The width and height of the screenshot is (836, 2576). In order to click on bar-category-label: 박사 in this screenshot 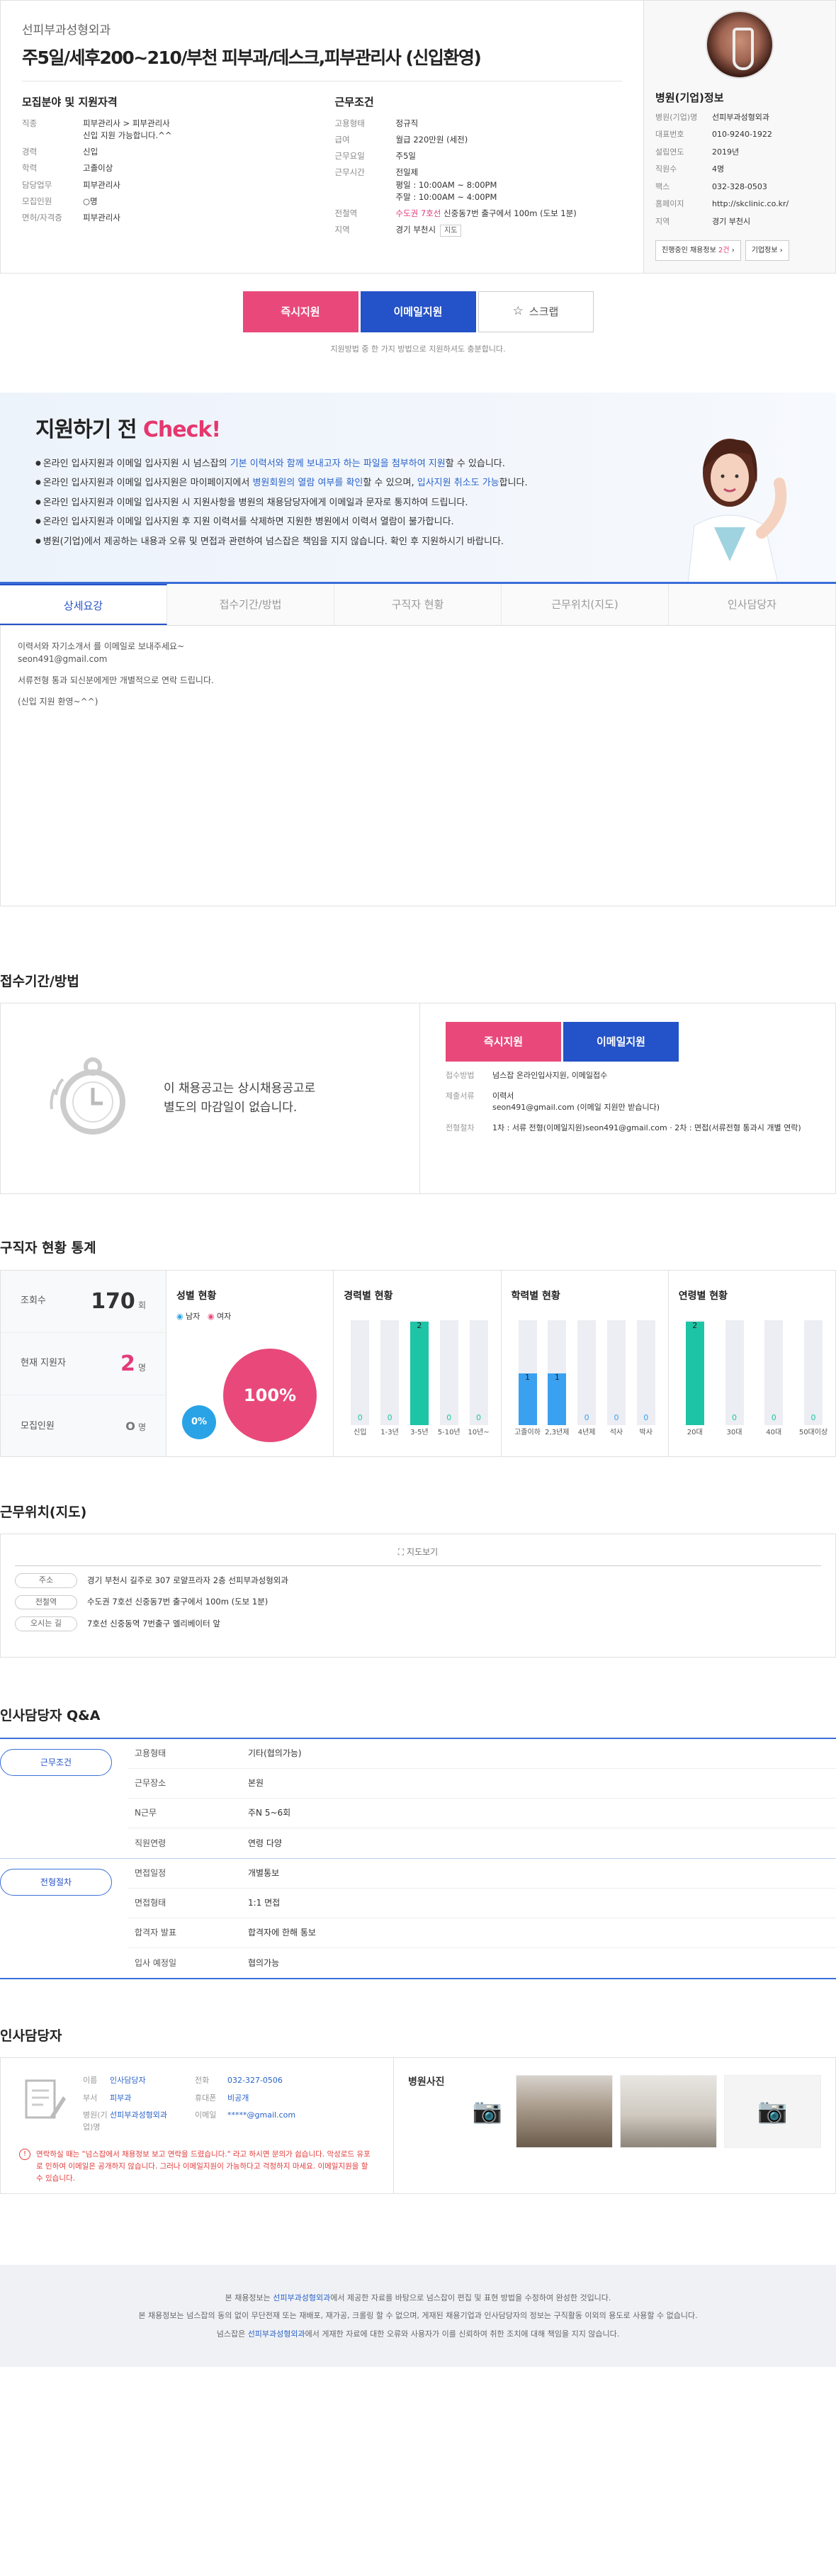, I will do `click(646, 1432)`.